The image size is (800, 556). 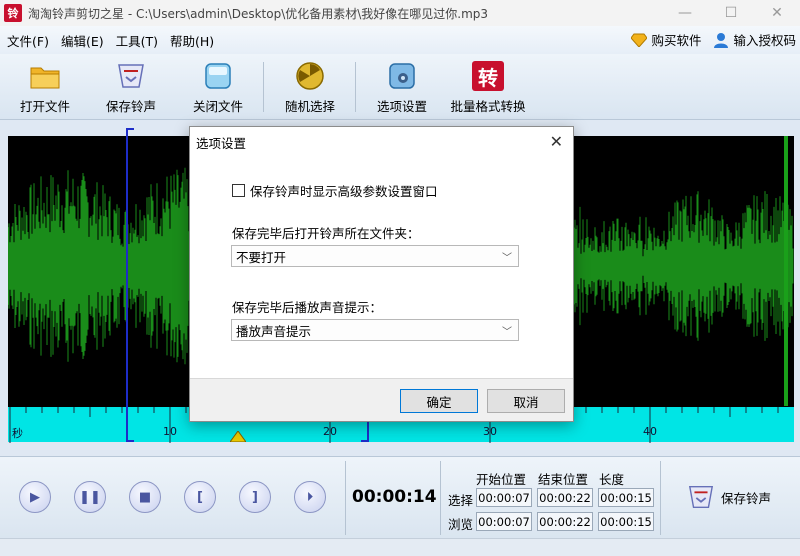 I want to click on open-folder-label: 保存完毕后打开铃声所在文件夹：, so click(x=326, y=233).